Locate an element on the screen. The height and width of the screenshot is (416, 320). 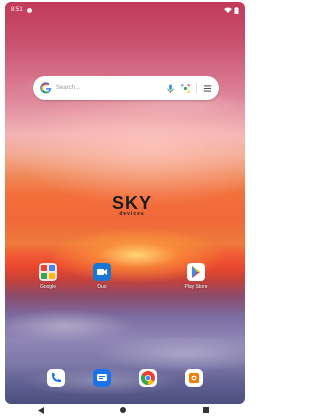
status-icons is located at coordinates (231, 10).